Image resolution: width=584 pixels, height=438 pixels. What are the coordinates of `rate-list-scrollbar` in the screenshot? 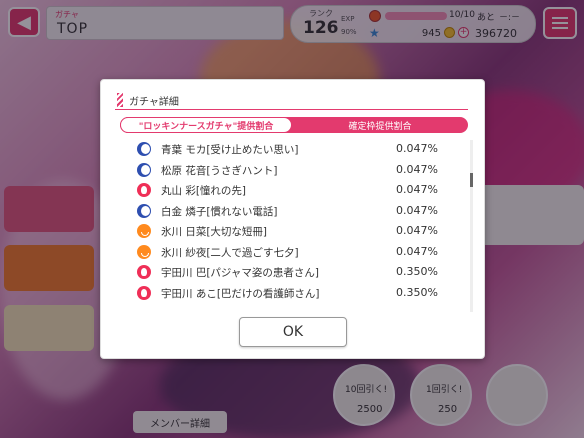 It's located at (471, 226).